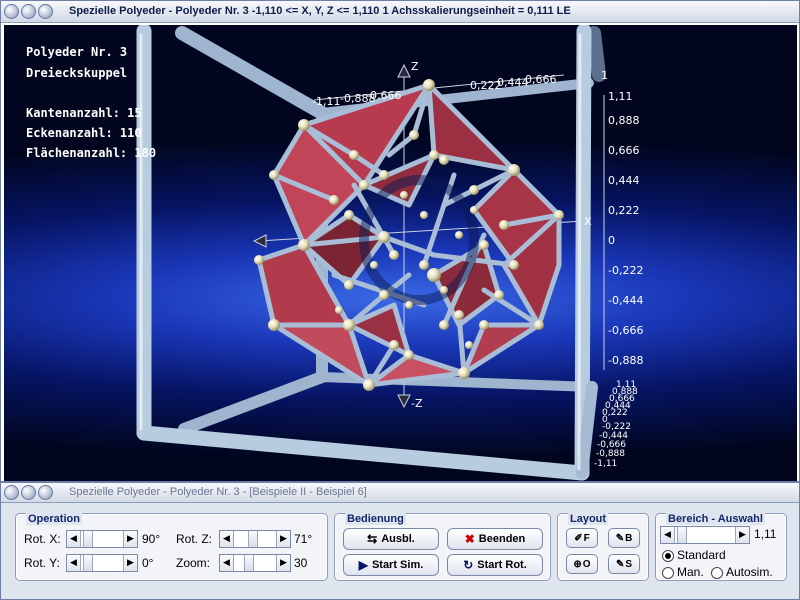 This screenshot has width=800, height=600. I want to click on rot-x-label: Rot. X:, so click(42, 539).